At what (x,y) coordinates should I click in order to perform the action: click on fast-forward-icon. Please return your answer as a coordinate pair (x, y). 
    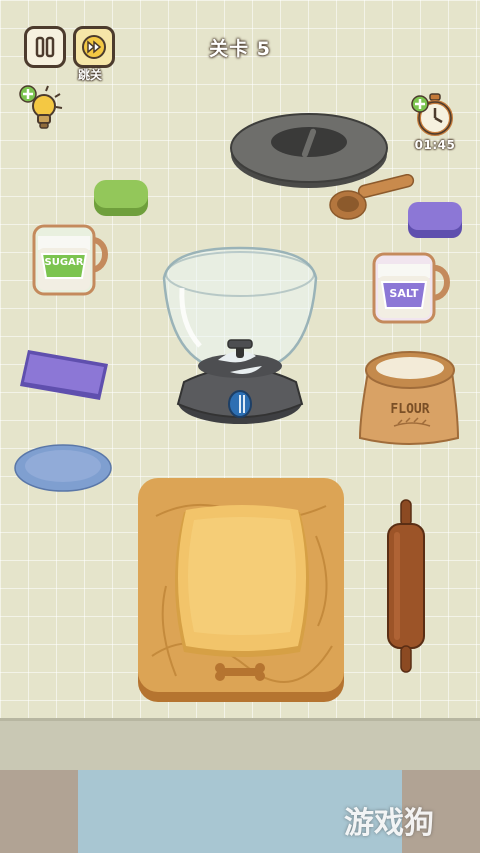
    Looking at the image, I should click on (94, 47).